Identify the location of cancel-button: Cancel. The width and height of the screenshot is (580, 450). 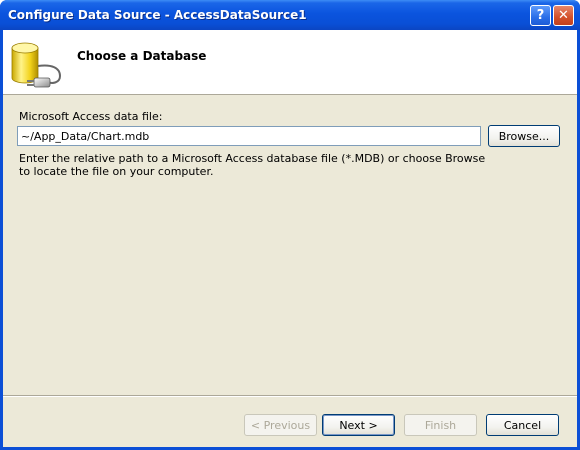
(522, 425).